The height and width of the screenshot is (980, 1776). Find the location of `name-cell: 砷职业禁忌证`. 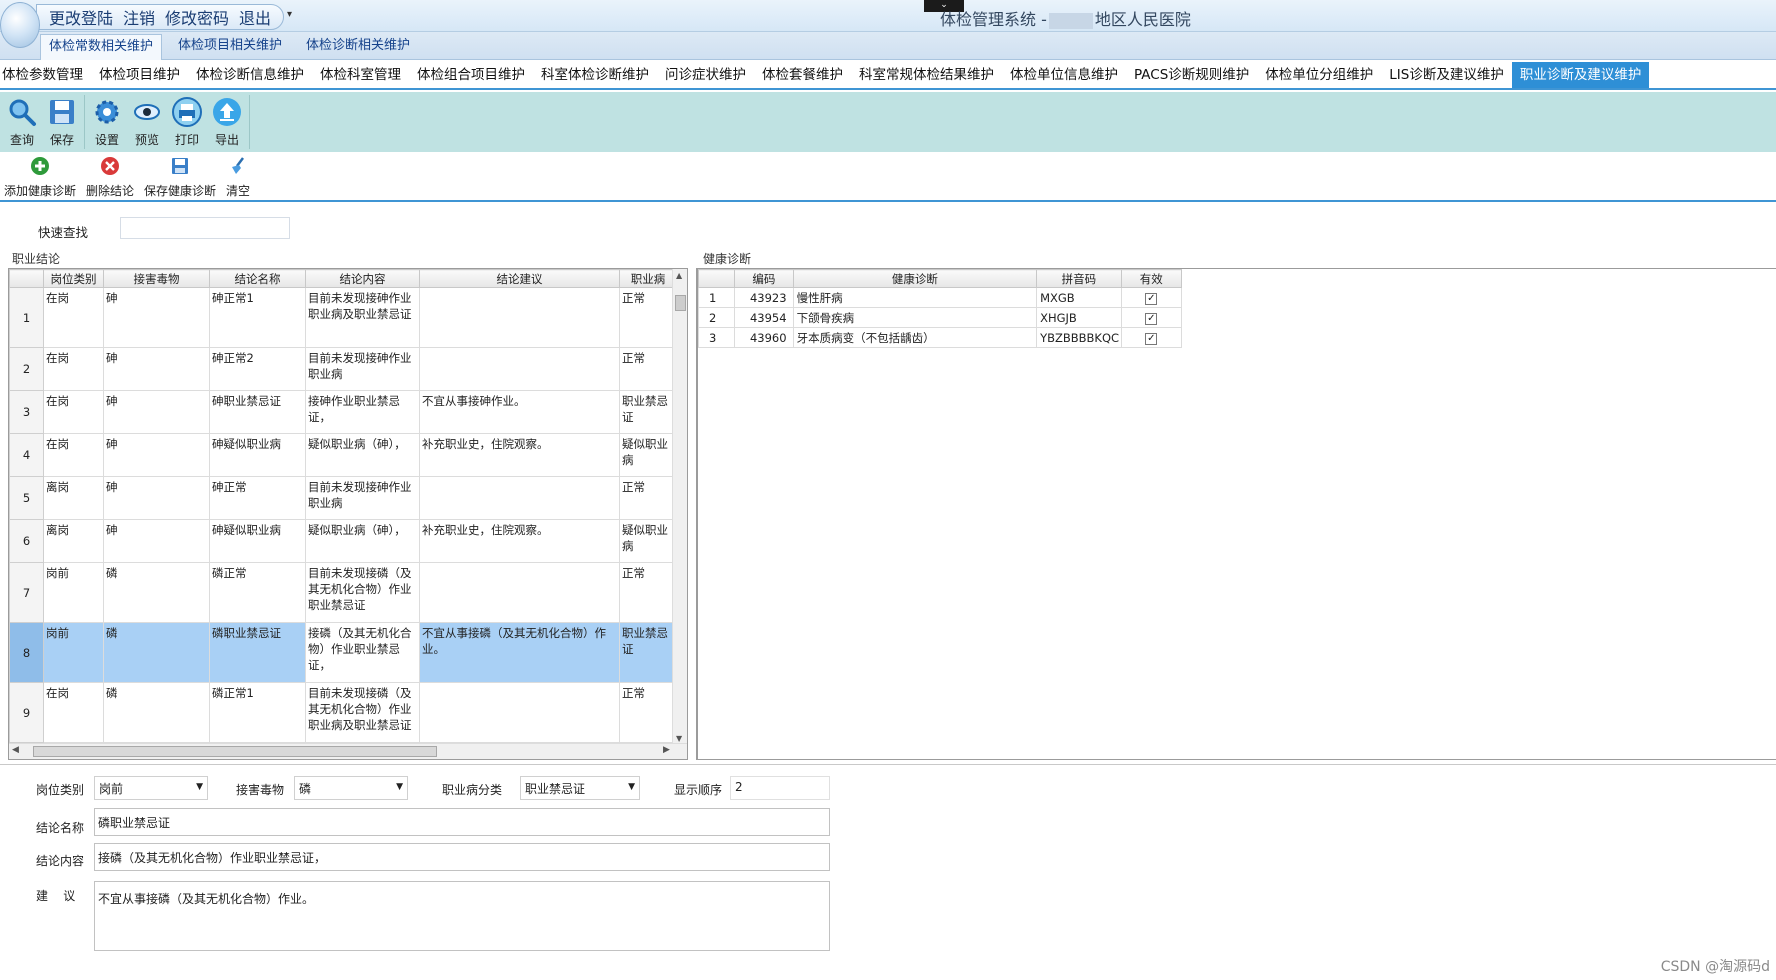

name-cell: 砷职业禁忌证 is located at coordinates (257, 412).